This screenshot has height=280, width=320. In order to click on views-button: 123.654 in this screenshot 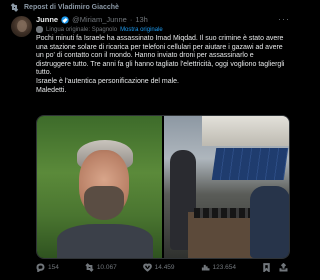, I will do `click(219, 267)`.